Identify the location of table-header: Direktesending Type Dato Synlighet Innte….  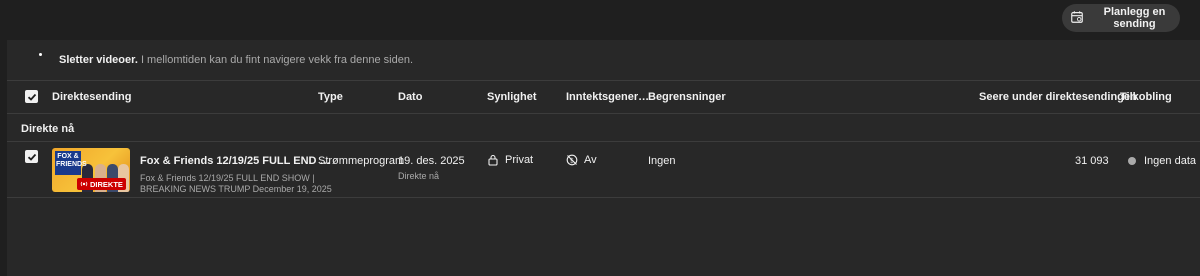
(603, 97).